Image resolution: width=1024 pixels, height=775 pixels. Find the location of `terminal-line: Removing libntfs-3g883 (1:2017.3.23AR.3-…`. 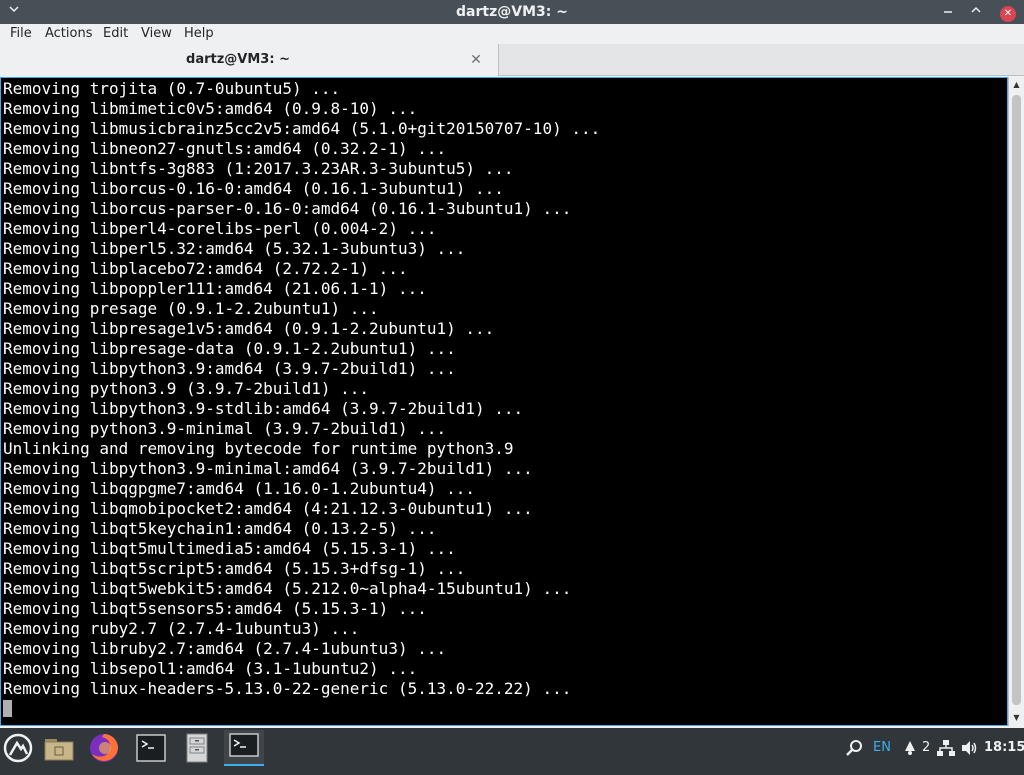

terminal-line: Removing libntfs-3g883 (1:2017.3.23AR.3-… is located at coordinates (258, 168).